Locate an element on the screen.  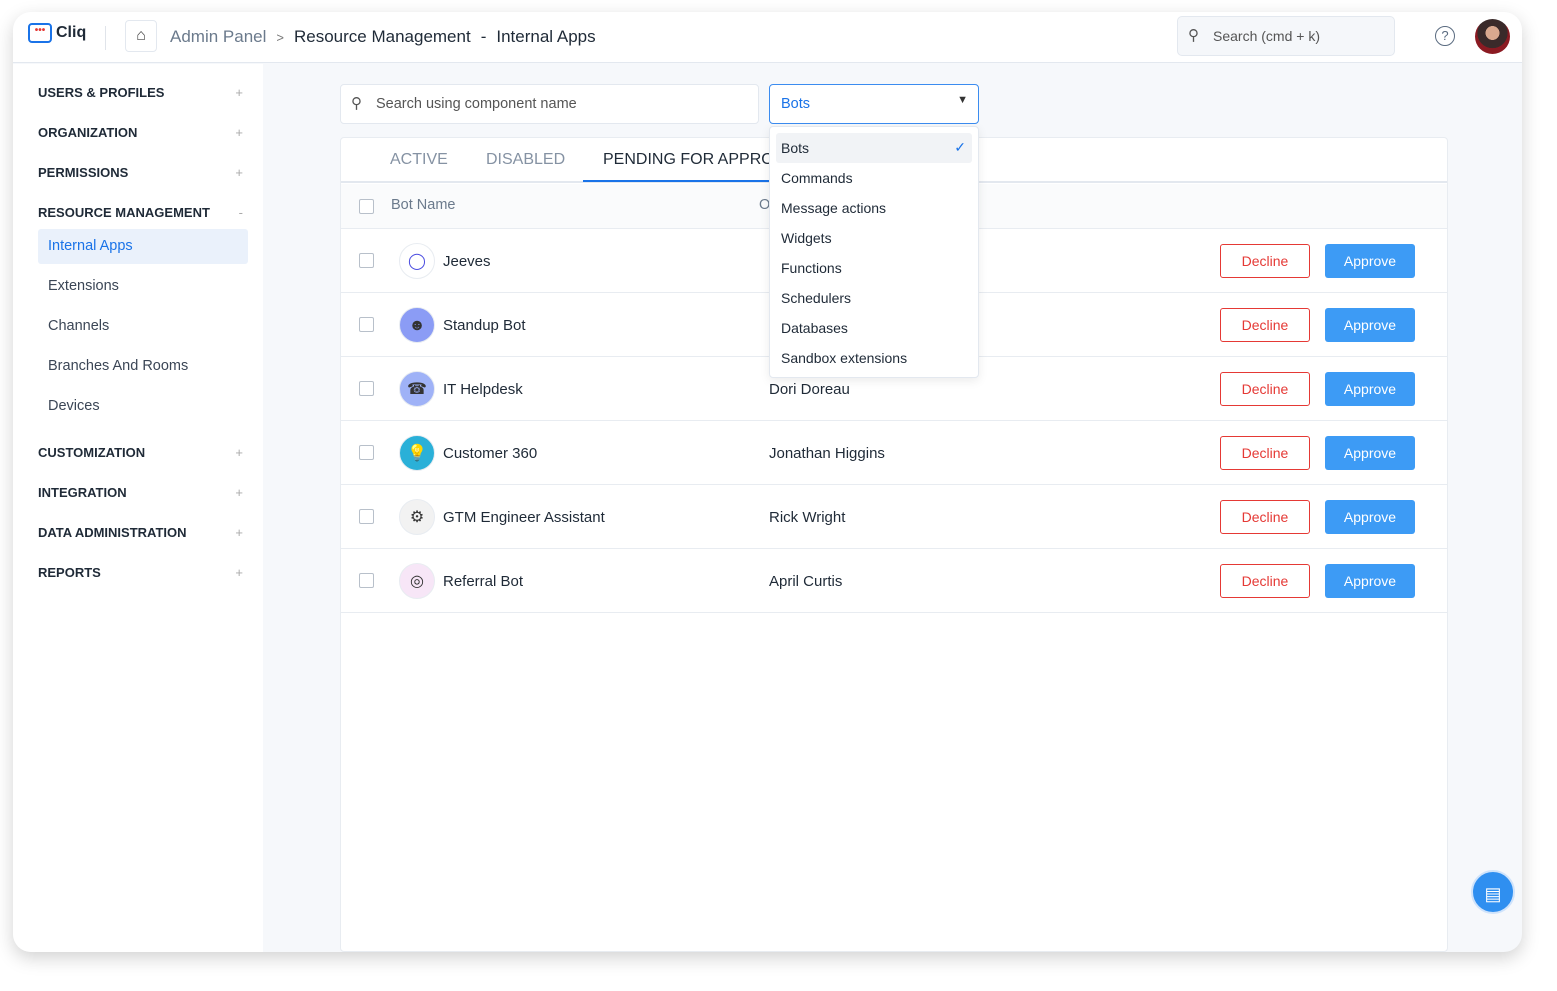
collapse-icon: - is located at coordinates (240, 212).